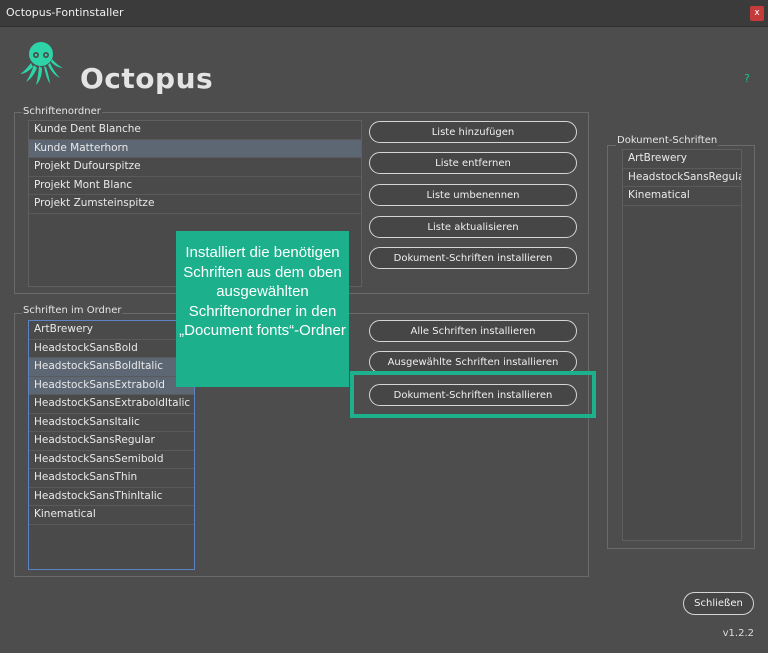  Describe the element at coordinates (111, 385) in the screenshot. I see `list-item-selected: HeadstockSansExtrabold` at that location.